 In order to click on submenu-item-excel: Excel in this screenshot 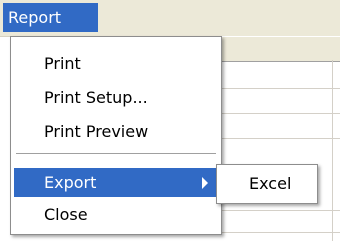, I will do `click(267, 183)`.